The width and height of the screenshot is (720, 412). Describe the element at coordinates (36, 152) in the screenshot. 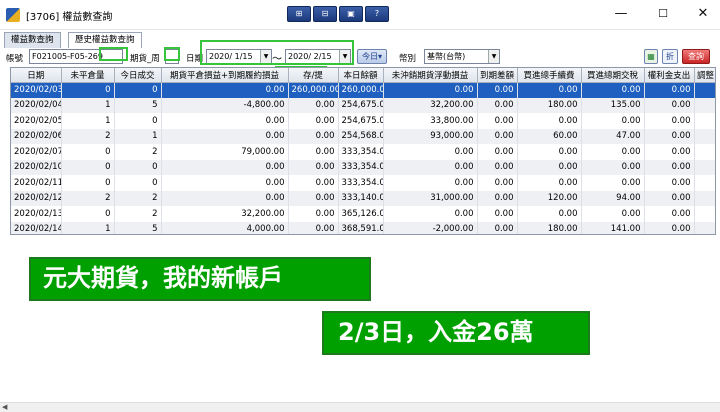

I see `table-cell: 2020/02/07` at that location.